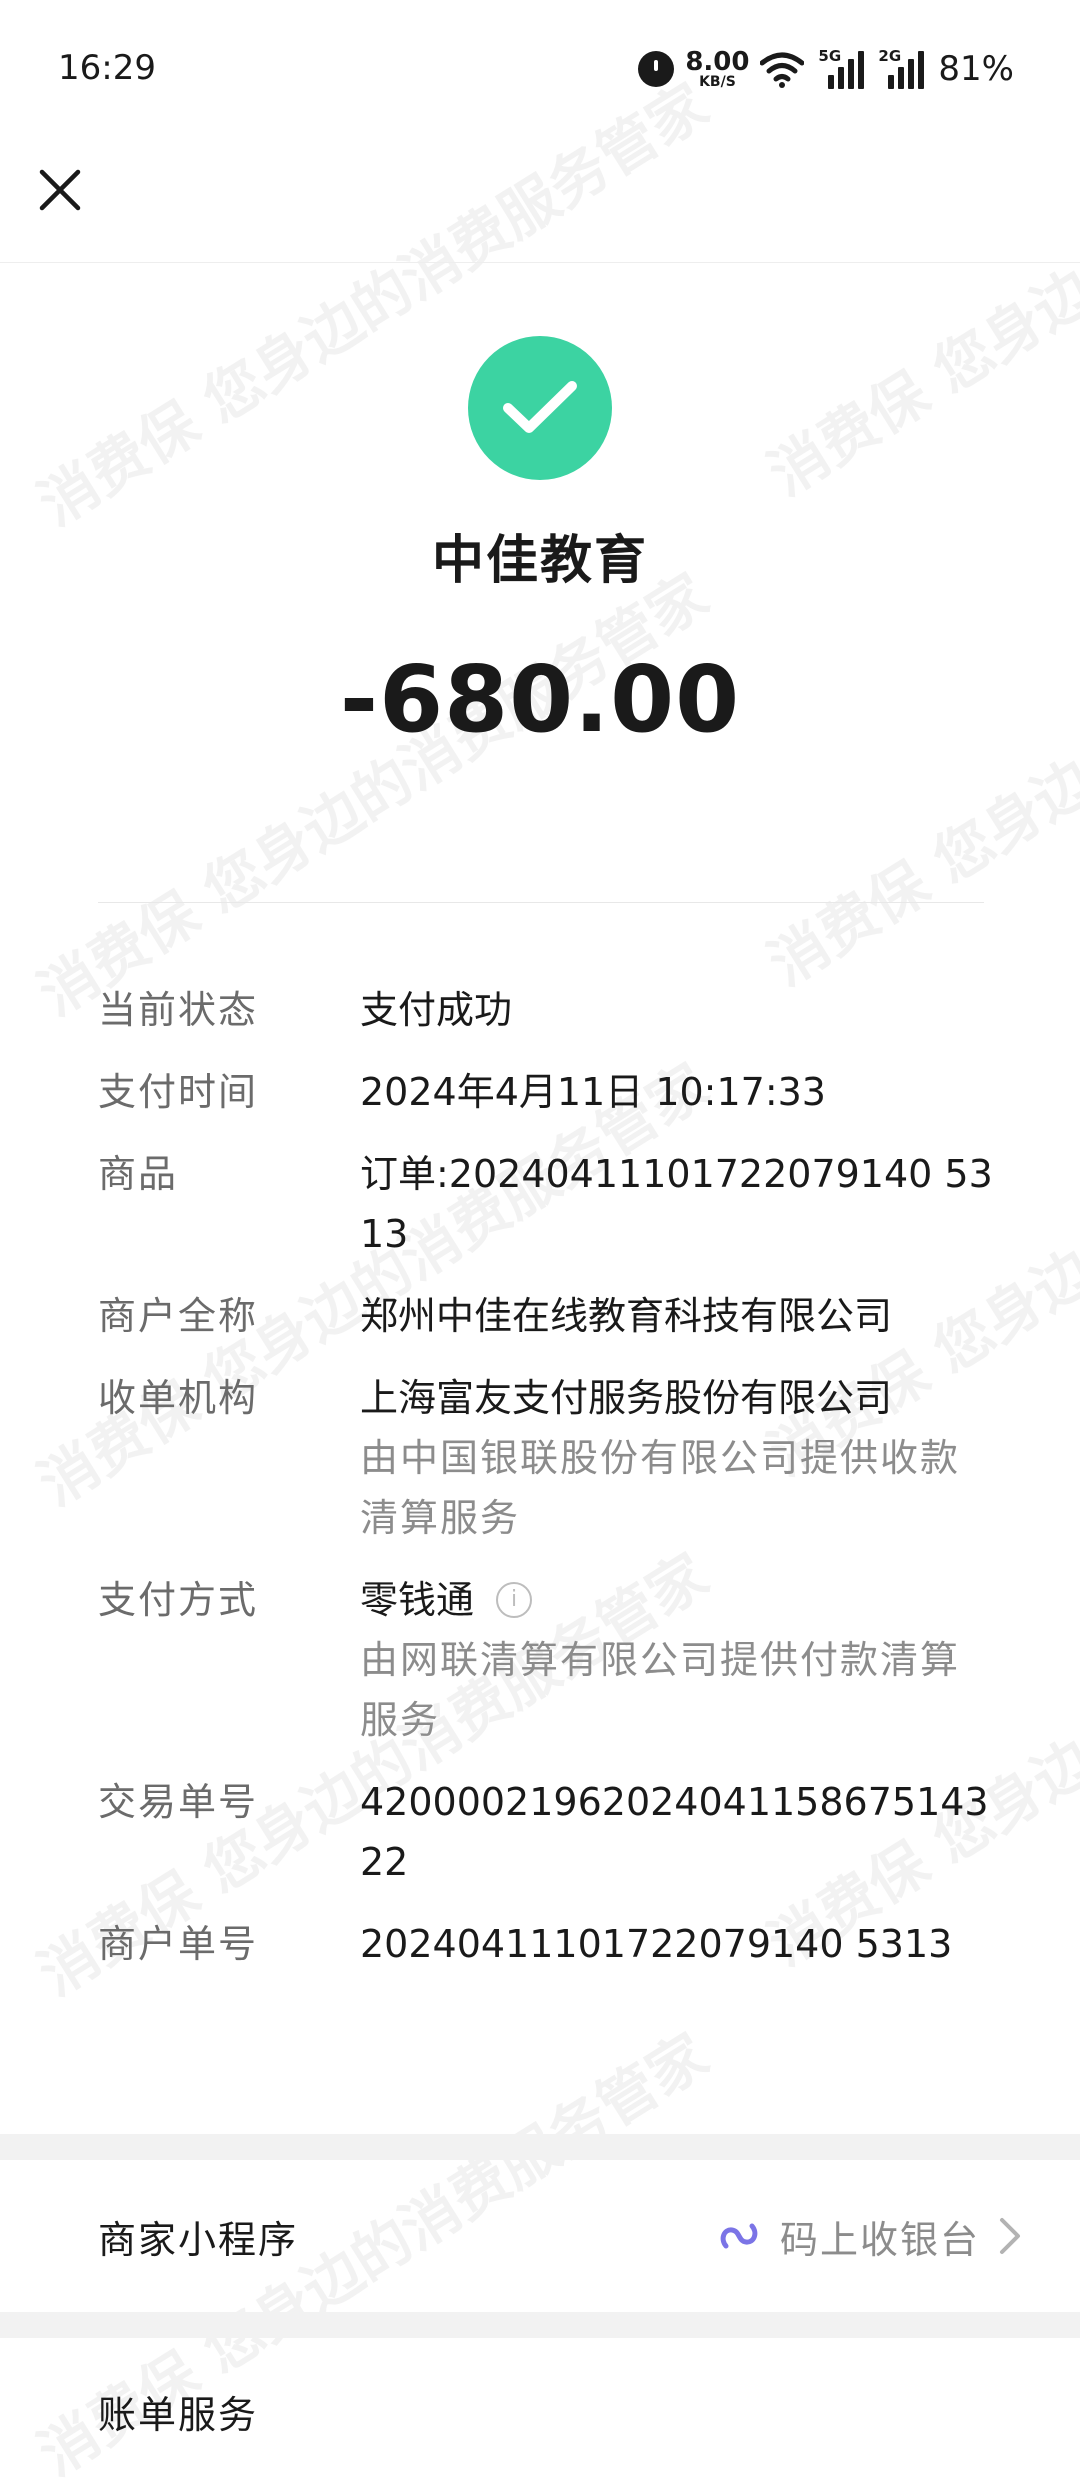  What do you see at coordinates (976, 69) in the screenshot?
I see `battery-level: 81%` at bounding box center [976, 69].